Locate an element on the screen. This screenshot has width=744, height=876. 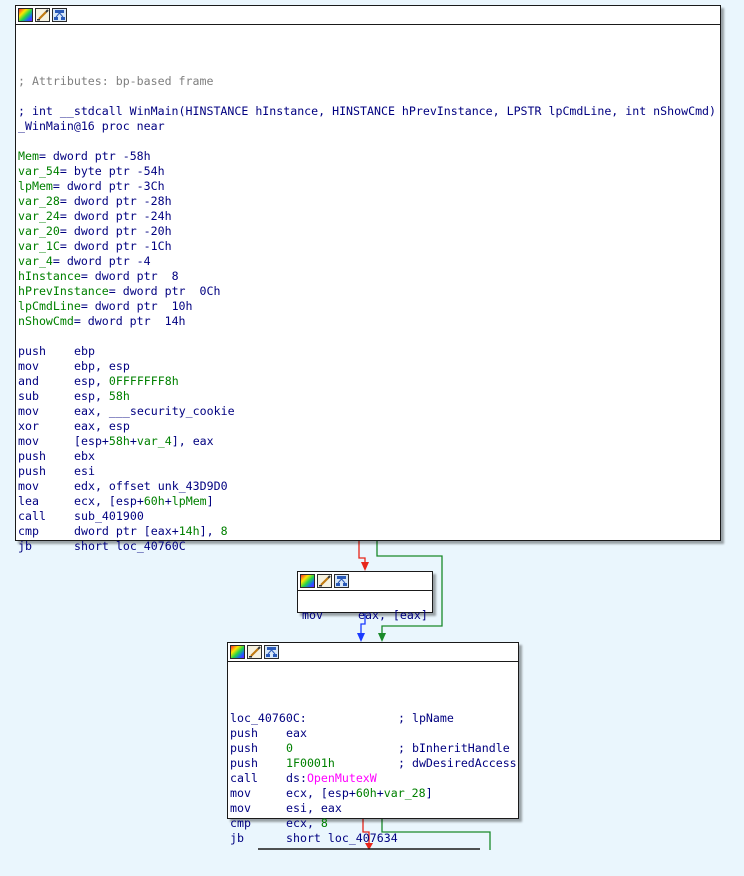
operand-token: sub_401900 is located at coordinates (109, 516).